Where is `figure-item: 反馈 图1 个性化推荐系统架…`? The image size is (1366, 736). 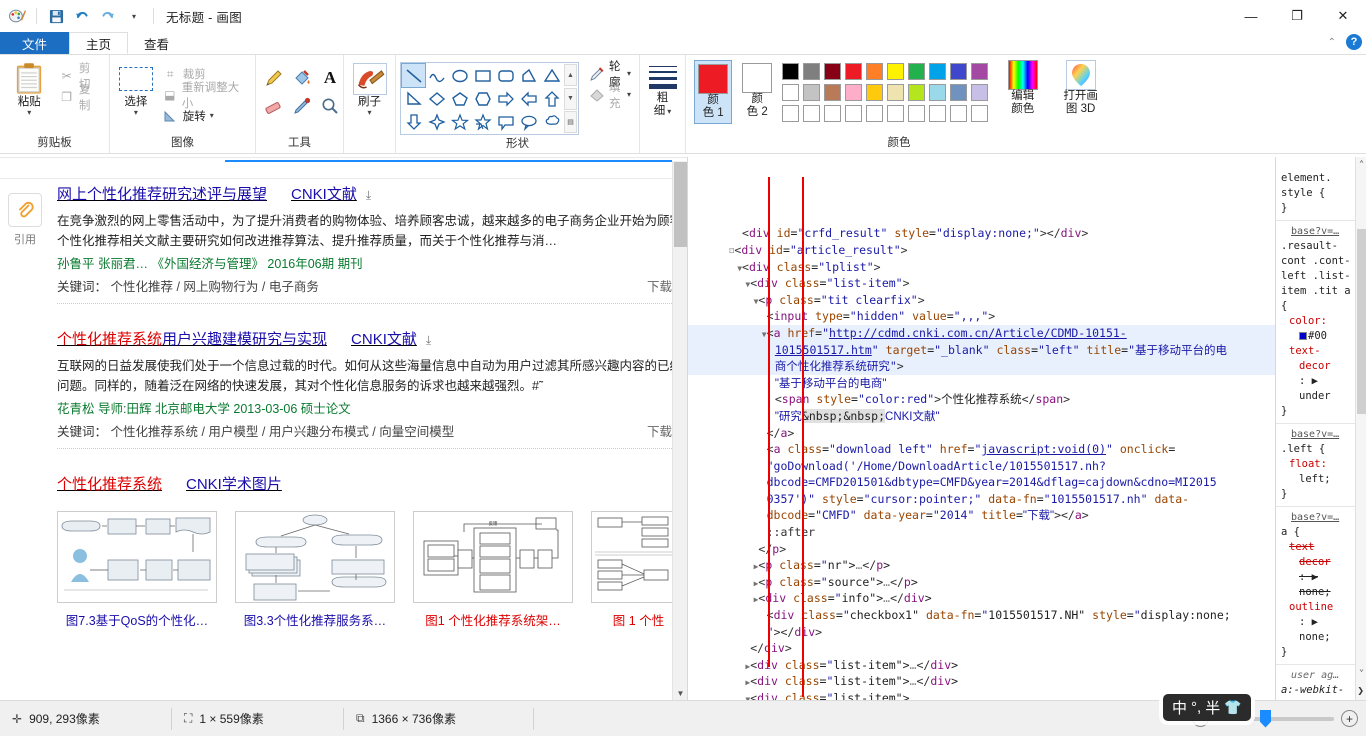 figure-item: 反馈 图1 个性化推荐系统架… is located at coordinates (493, 570).